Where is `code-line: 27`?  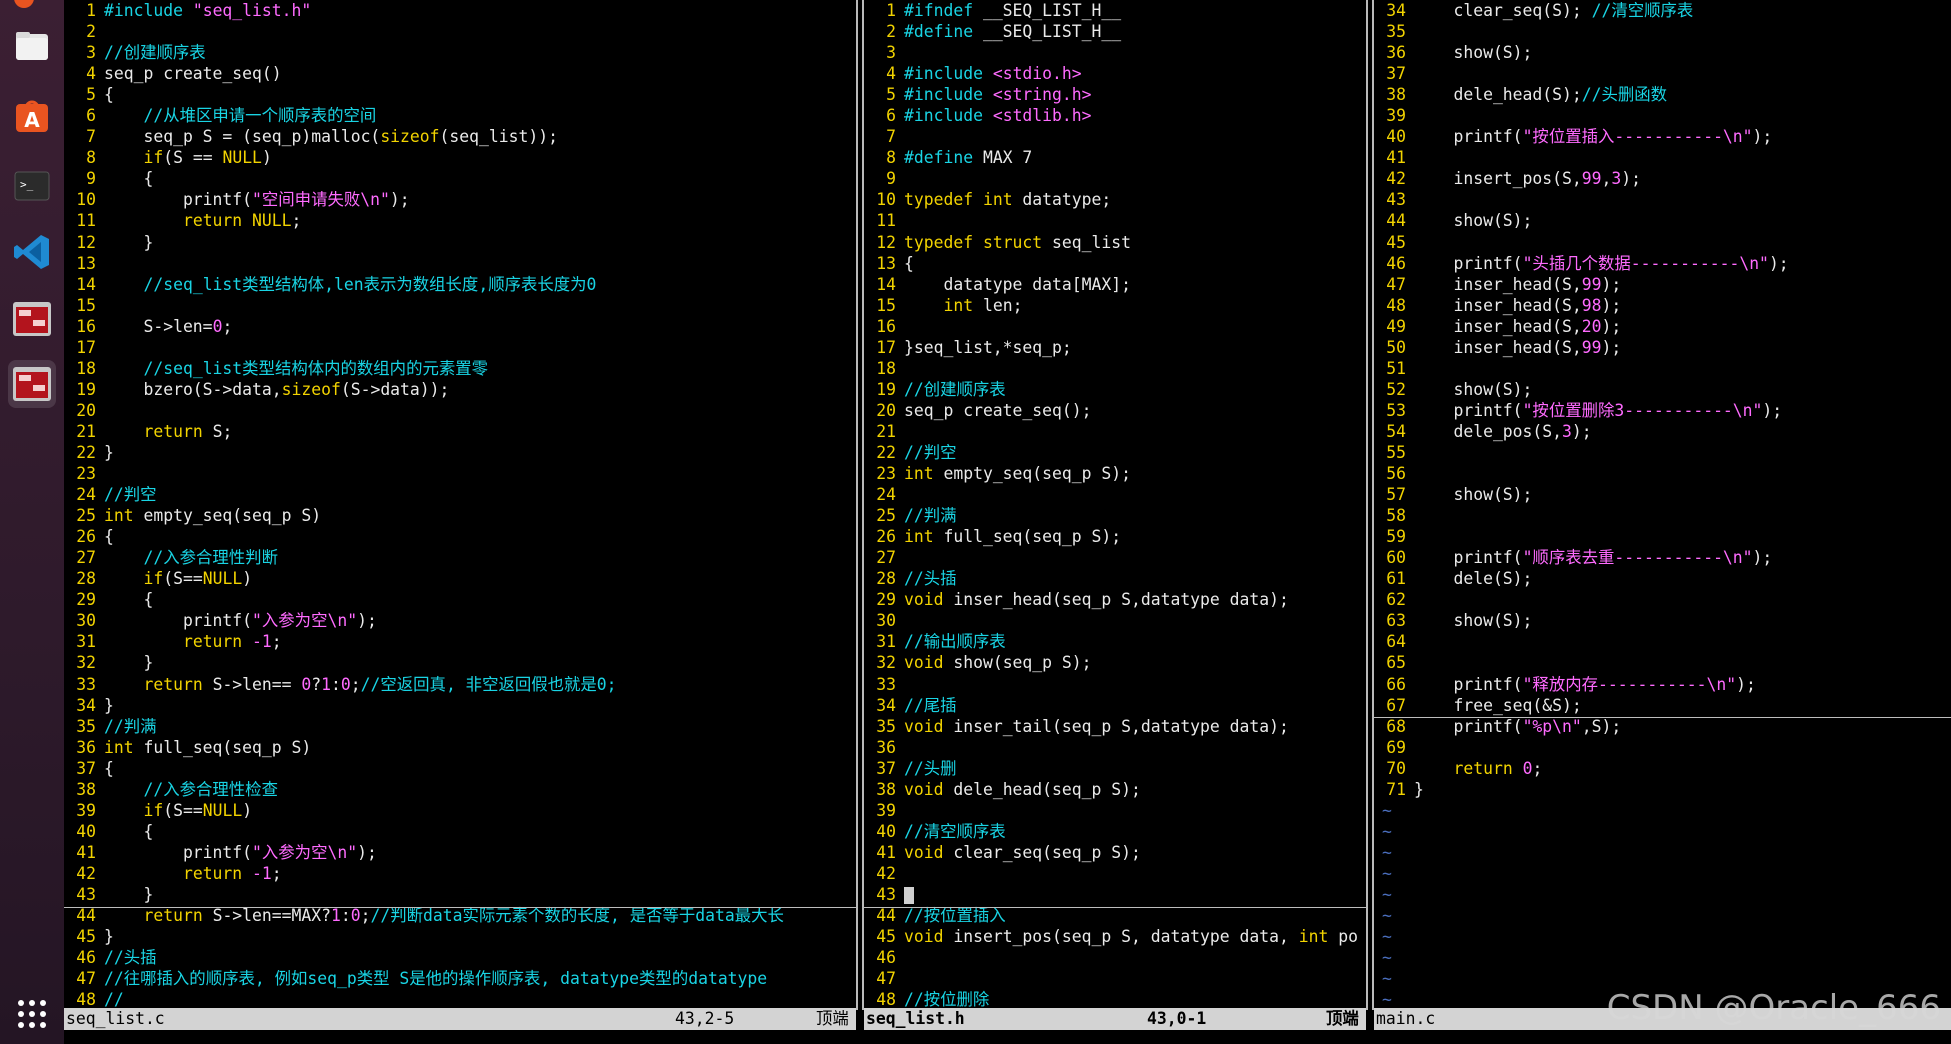
code-line: 27 is located at coordinates (1114, 557).